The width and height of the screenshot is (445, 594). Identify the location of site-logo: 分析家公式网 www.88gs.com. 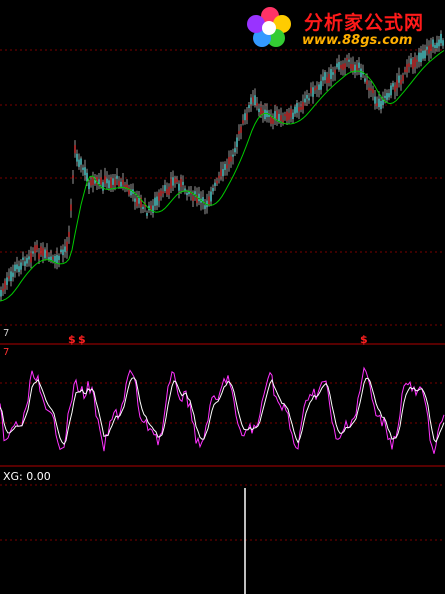
(344, 27).